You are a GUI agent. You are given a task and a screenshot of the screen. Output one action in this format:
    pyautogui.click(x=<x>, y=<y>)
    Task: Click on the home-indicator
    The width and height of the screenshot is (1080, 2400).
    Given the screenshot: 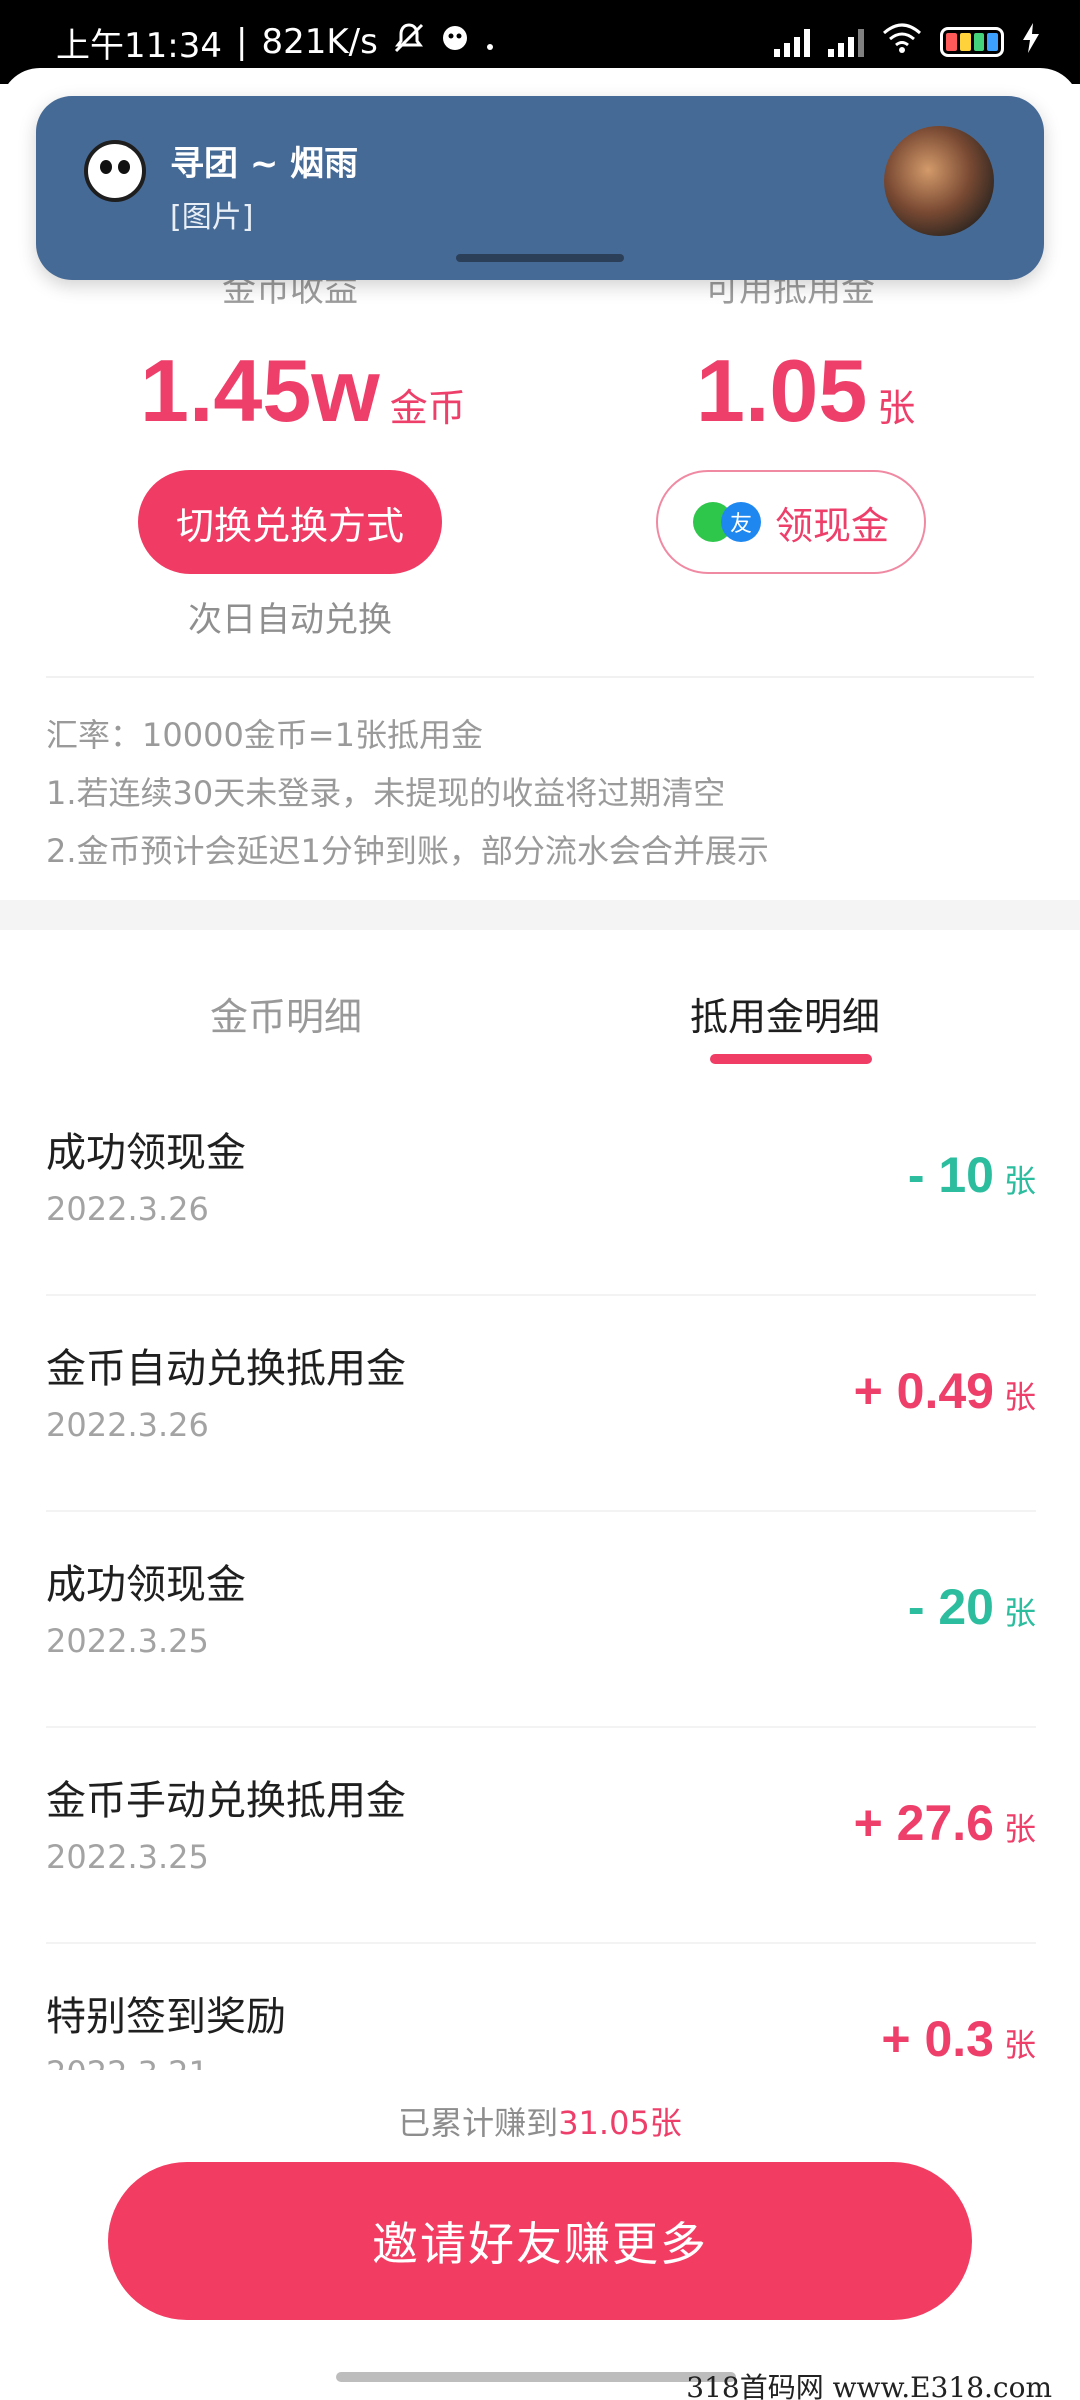 What is the action you would take?
    pyautogui.click(x=536, y=2377)
    